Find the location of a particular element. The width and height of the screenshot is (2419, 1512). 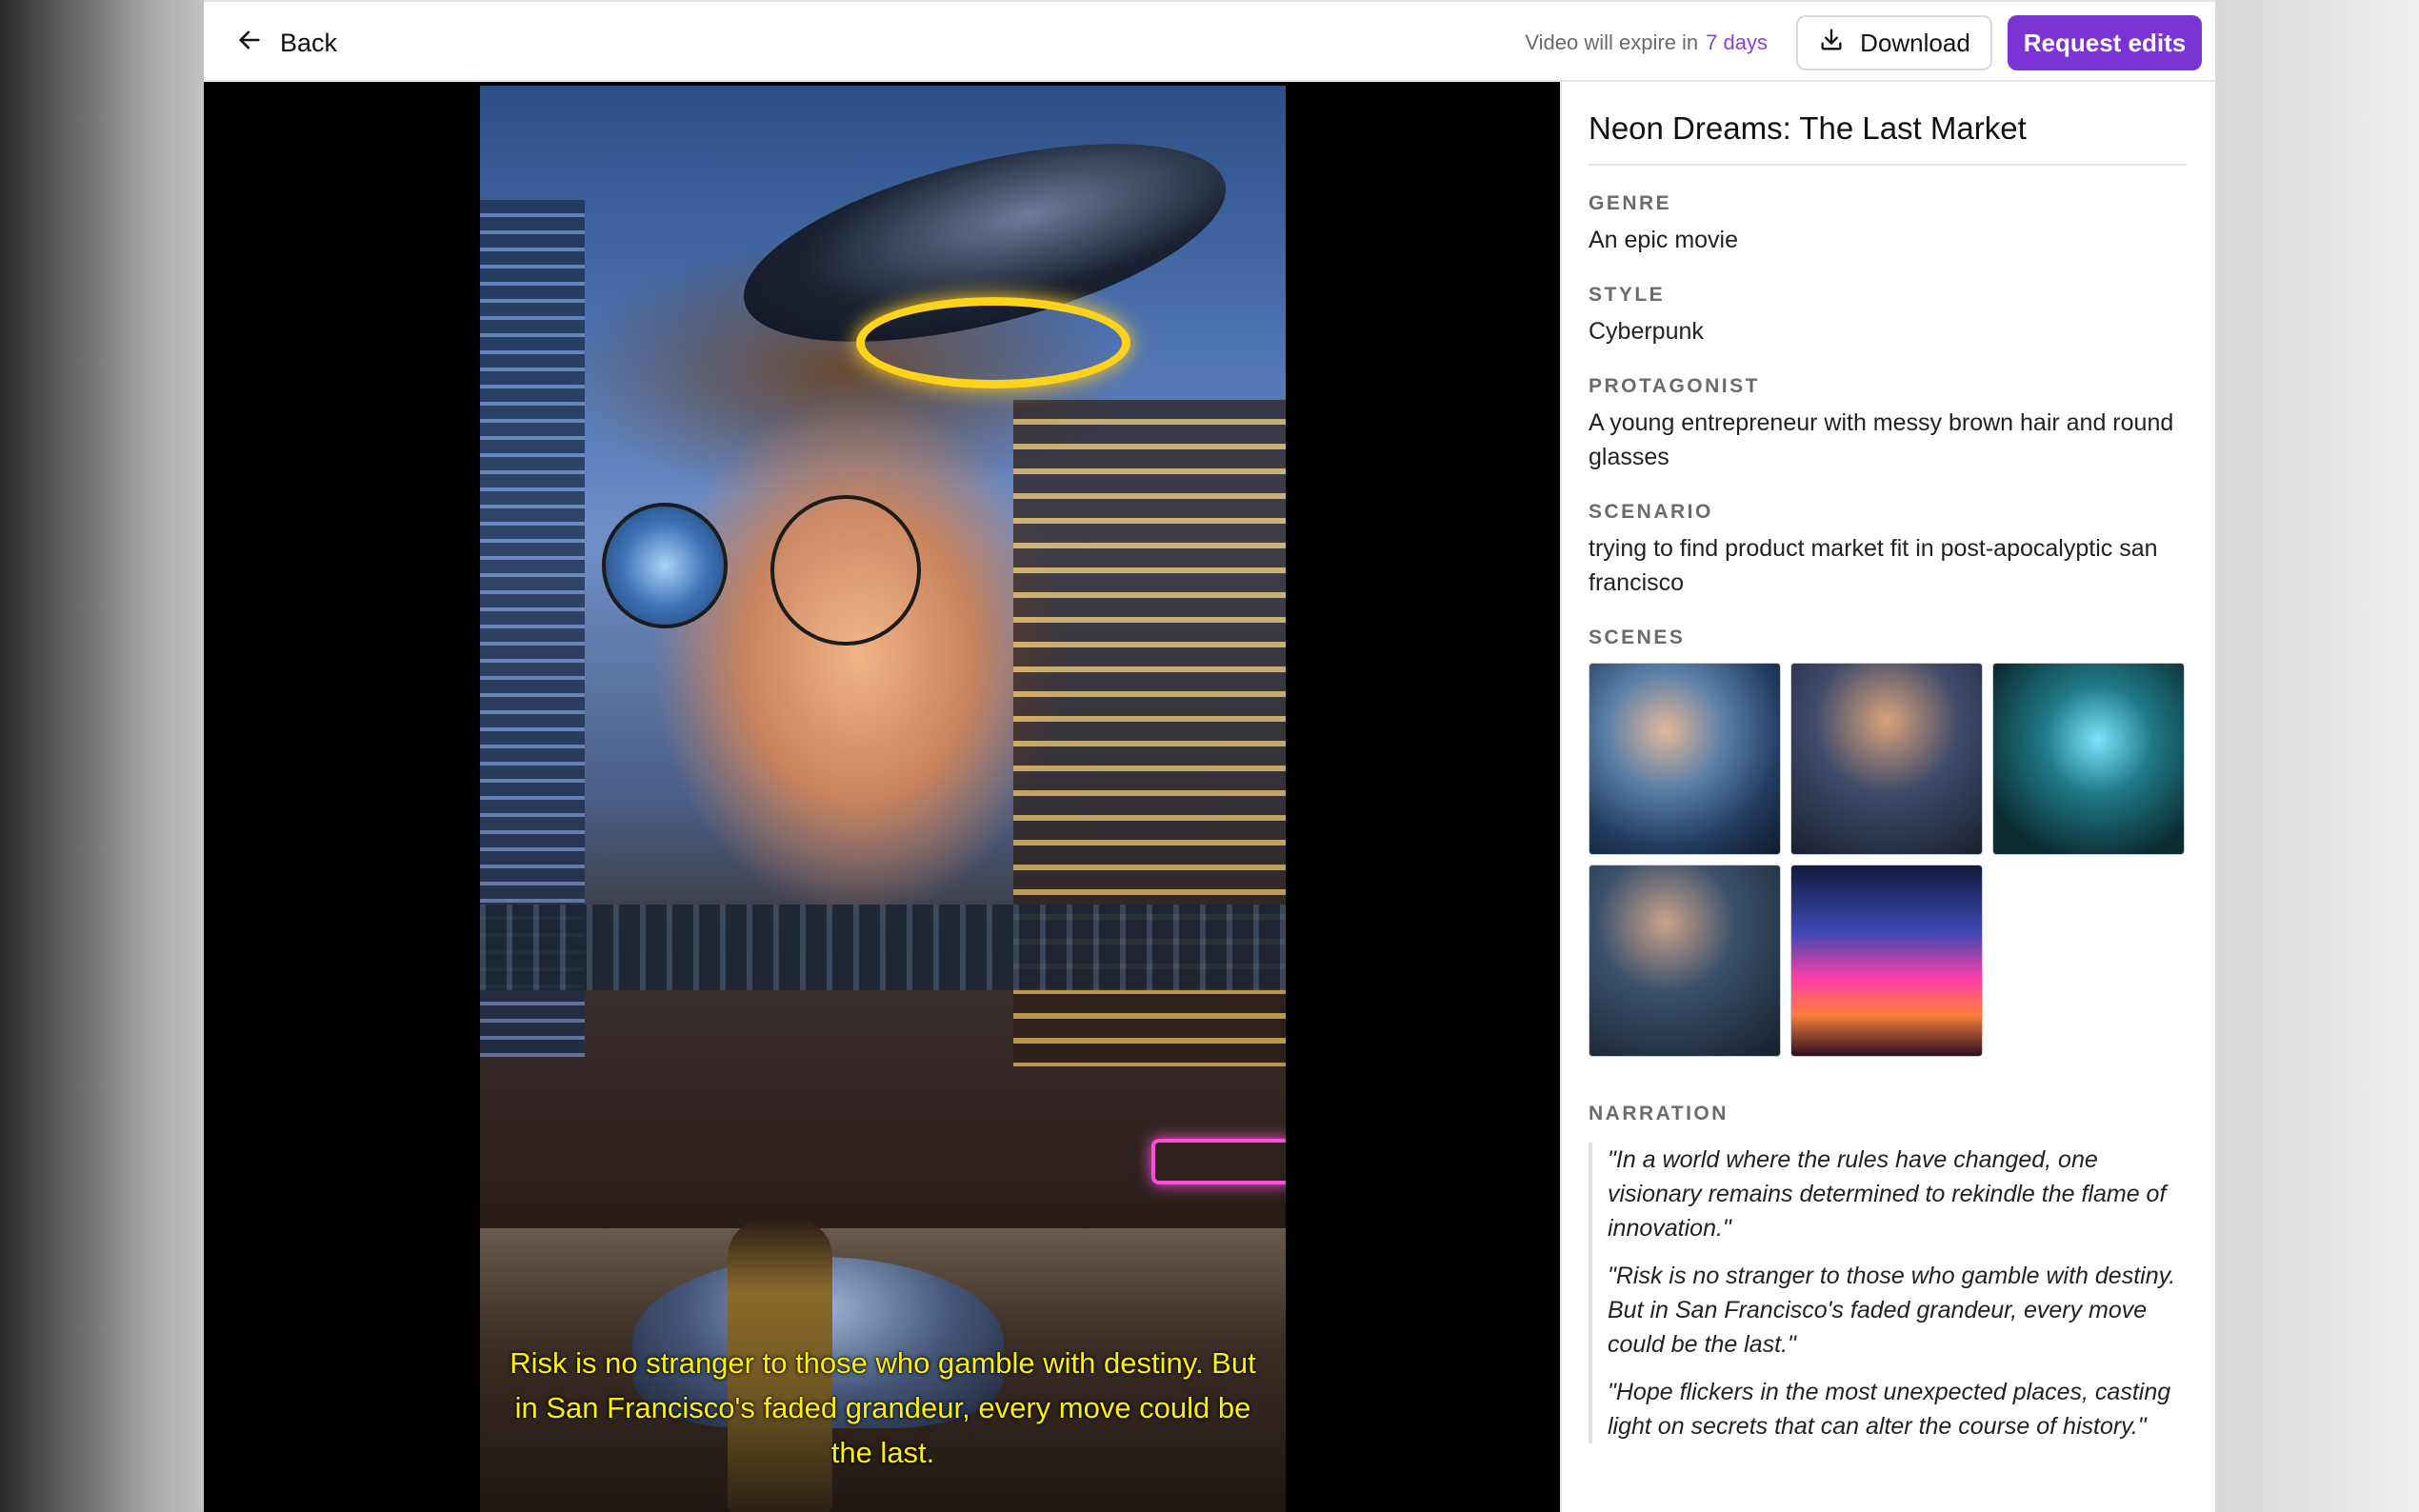

expiry-notice: Video will expire in 7 days is located at coordinates (1646, 43).